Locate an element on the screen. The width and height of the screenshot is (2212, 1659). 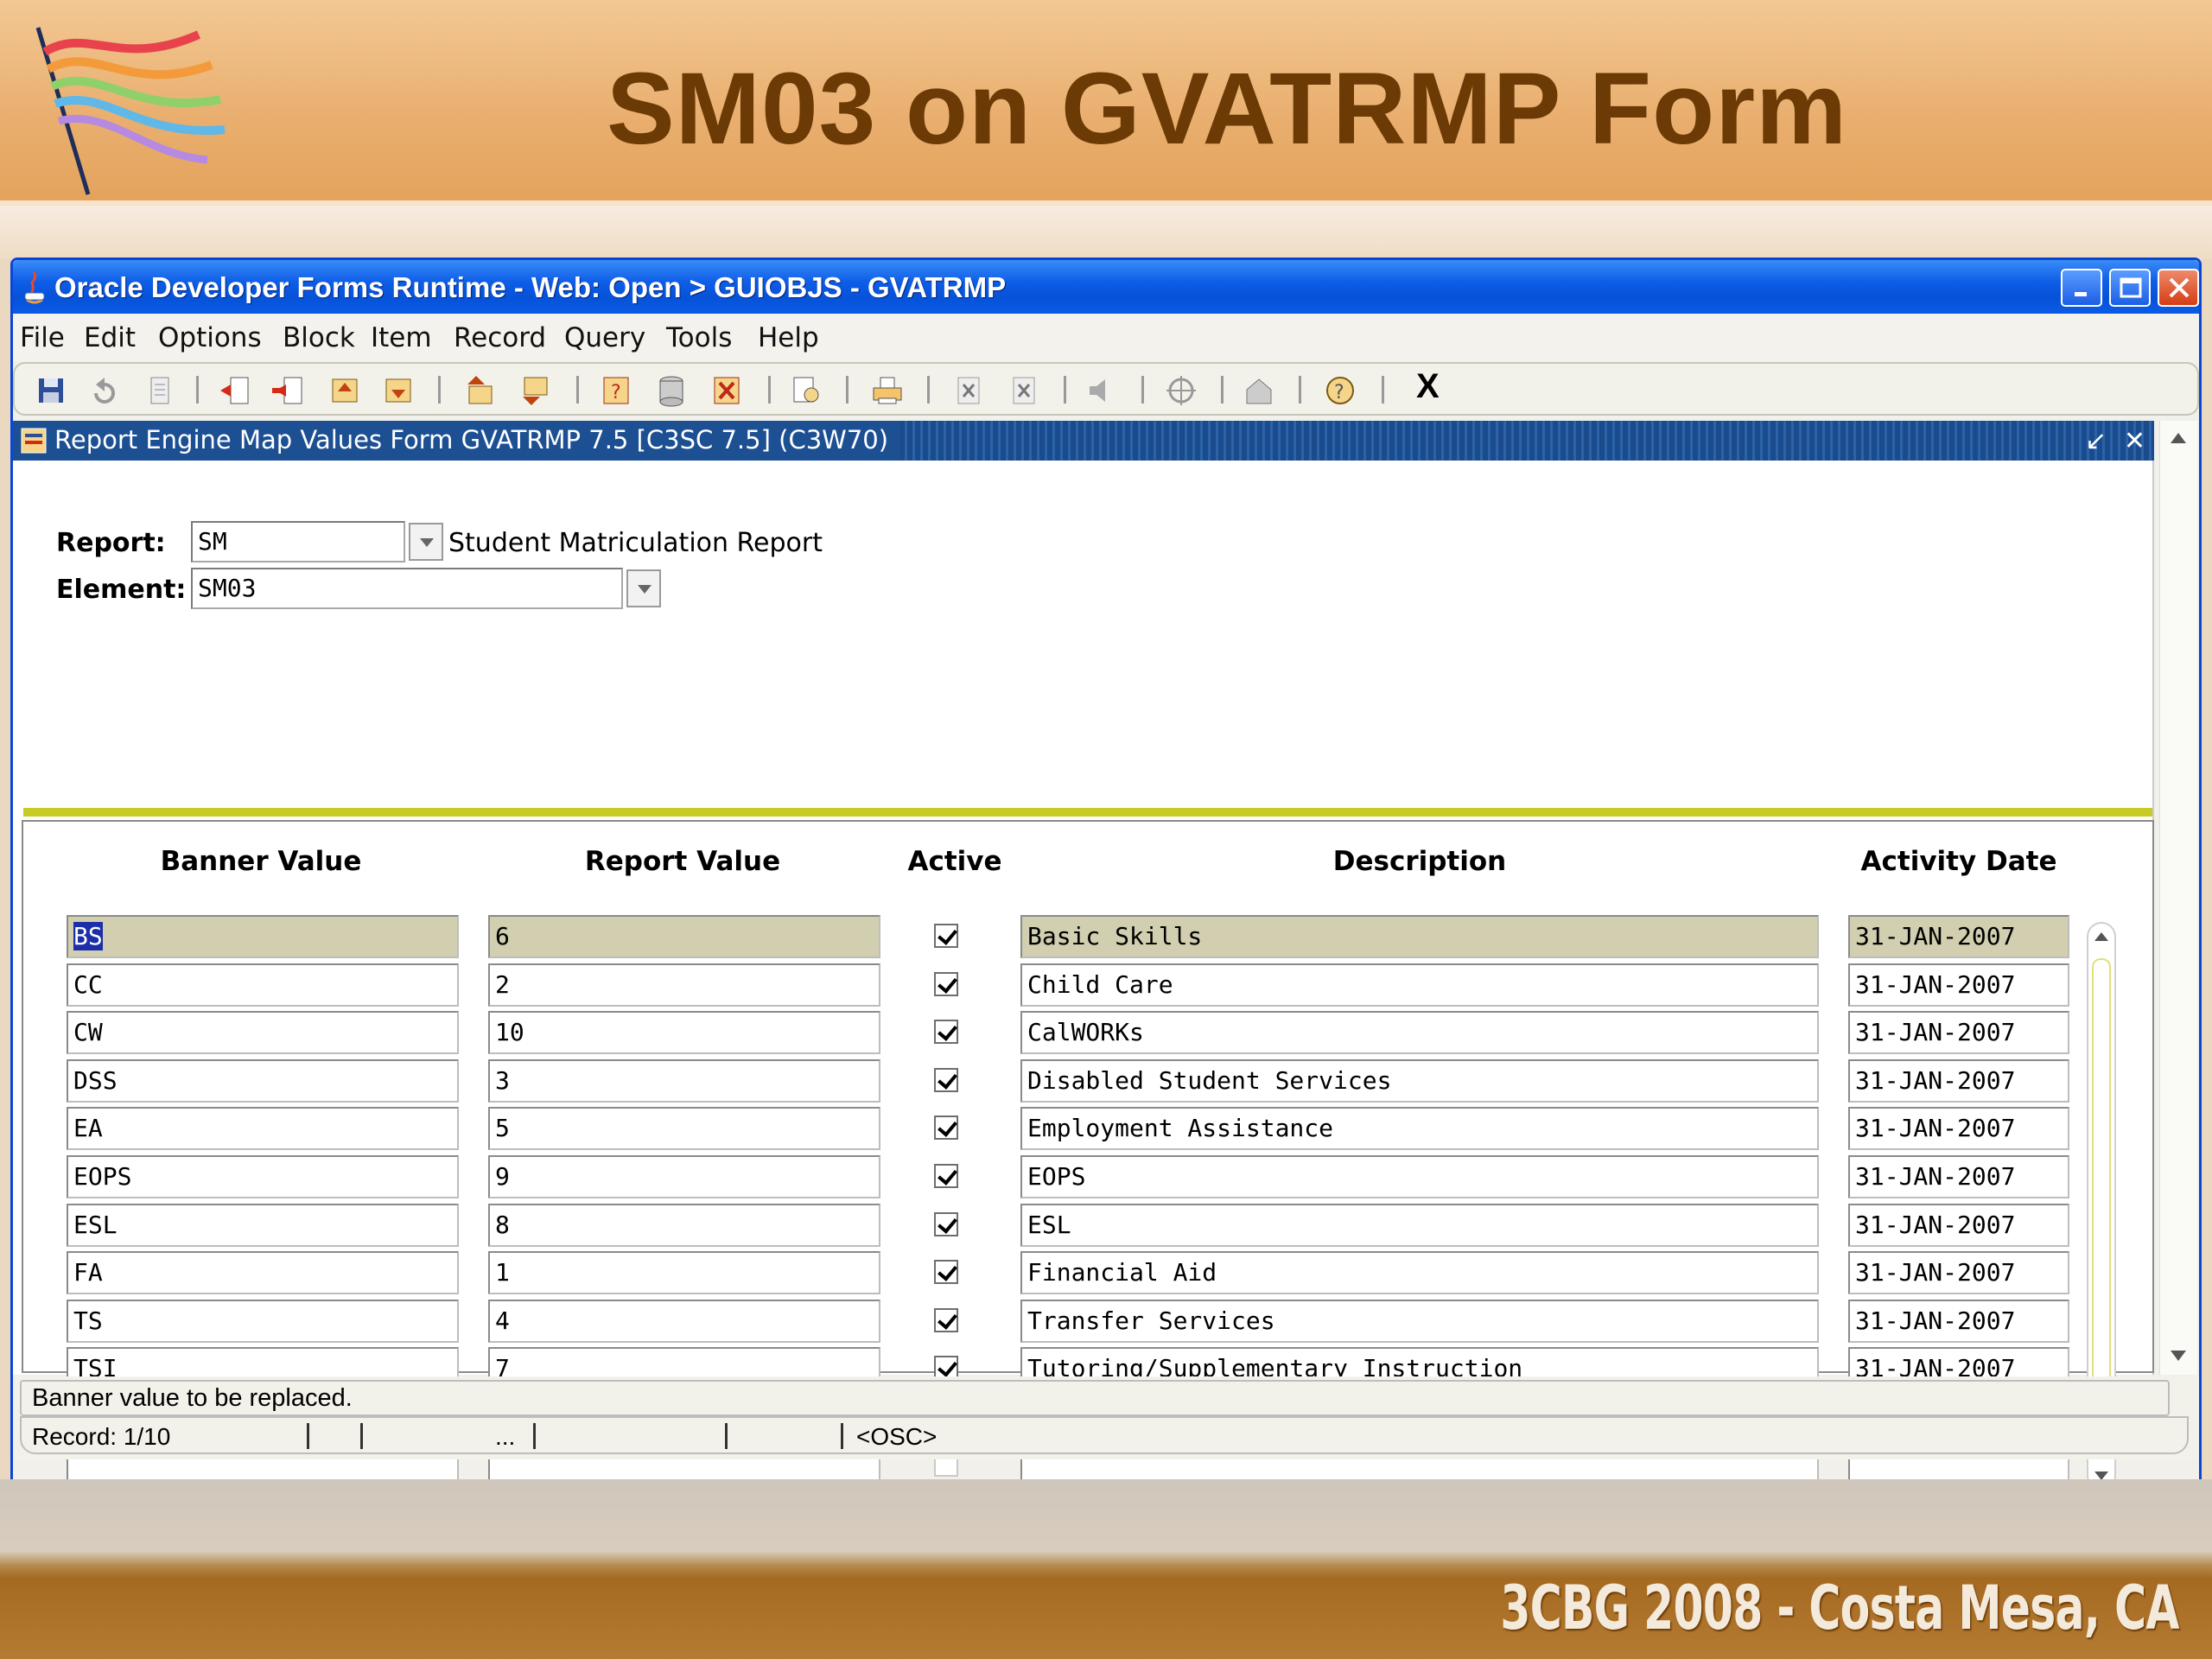
banner-value-cell: DSS is located at coordinates (263, 1081).